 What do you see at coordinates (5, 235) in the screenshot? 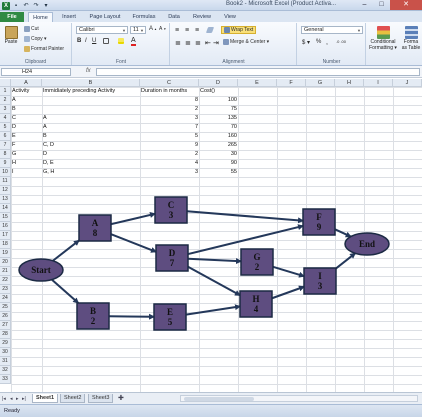
I see `row-header-17: 17` at bounding box center [5, 235].